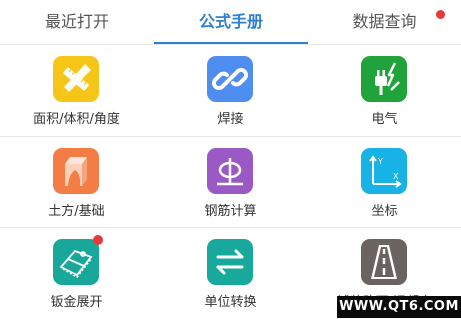 This screenshot has width=461, height=319. I want to click on grid-item-label: 电气, so click(384, 119).